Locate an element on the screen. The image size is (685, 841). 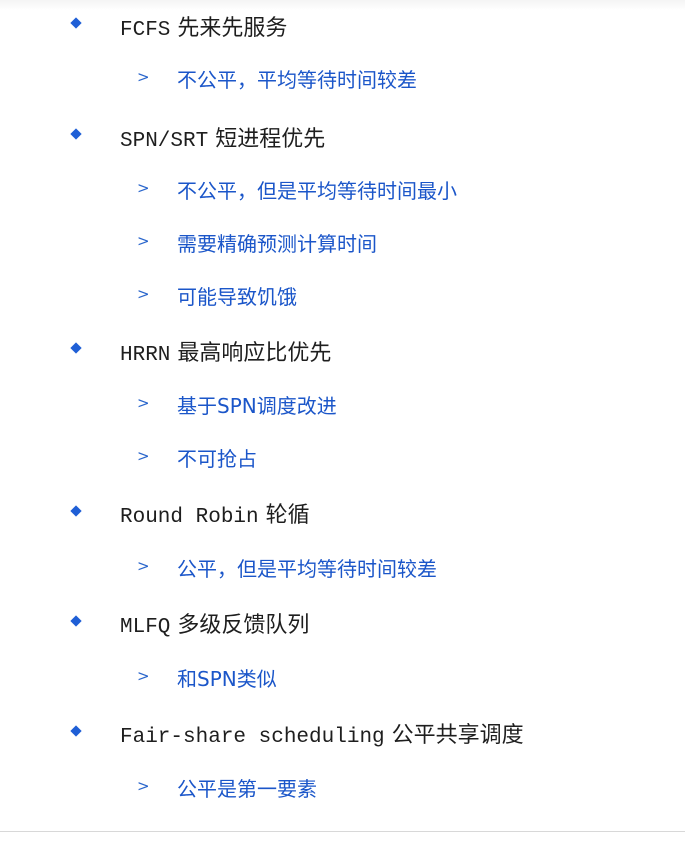
outline-item-title: MLFQ 多级反馈队列 is located at coordinates (214, 623).